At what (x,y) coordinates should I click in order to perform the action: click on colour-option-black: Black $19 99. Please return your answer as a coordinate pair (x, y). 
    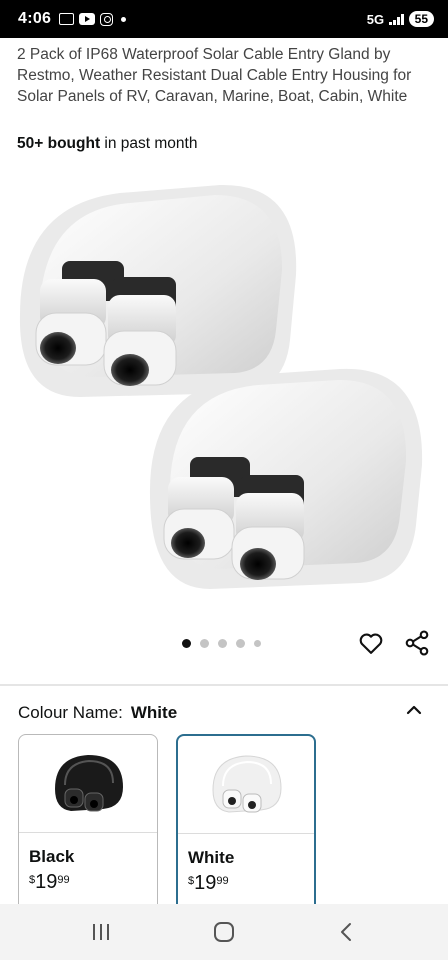
    Looking at the image, I should click on (88, 829).